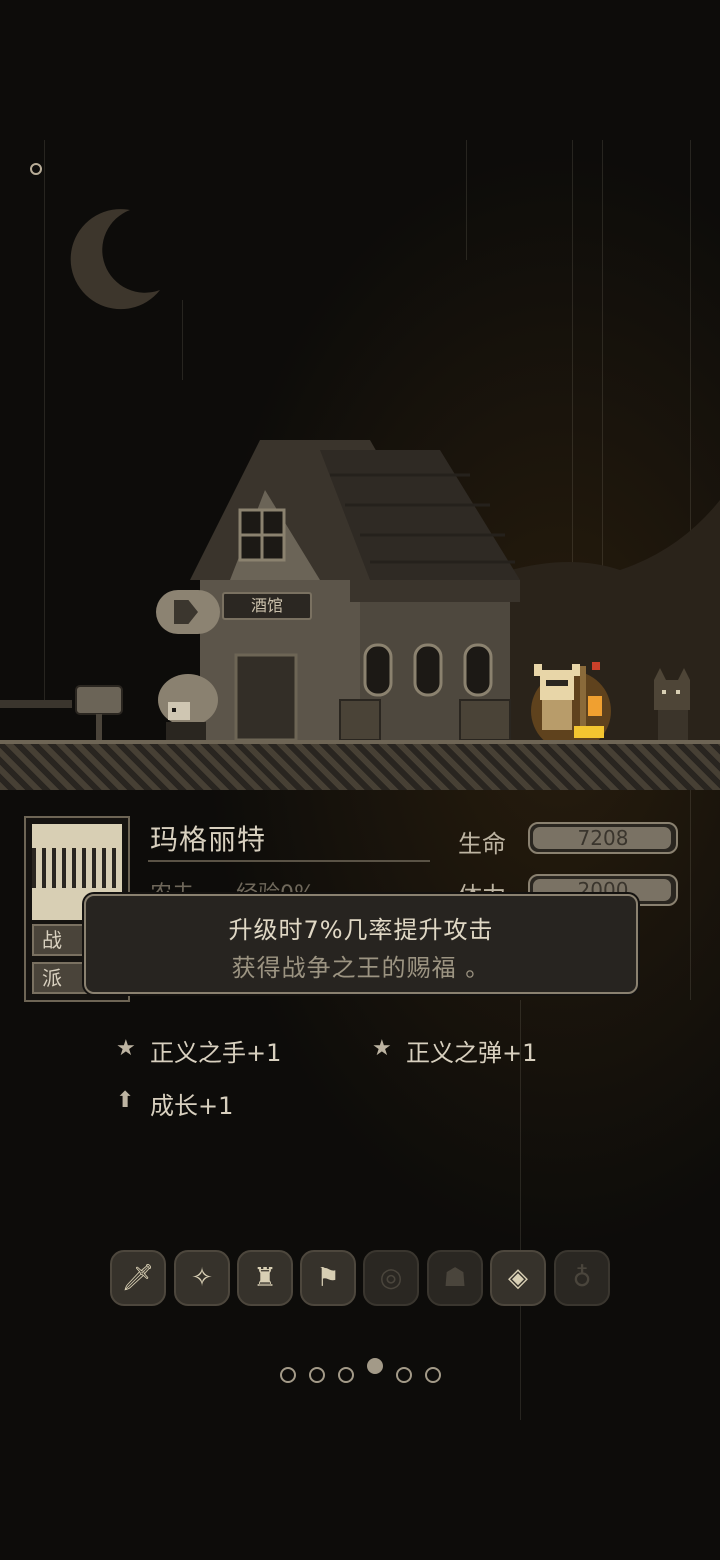 The height and width of the screenshot is (1560, 720). I want to click on enter-arrow-icon, so click(186, 612).